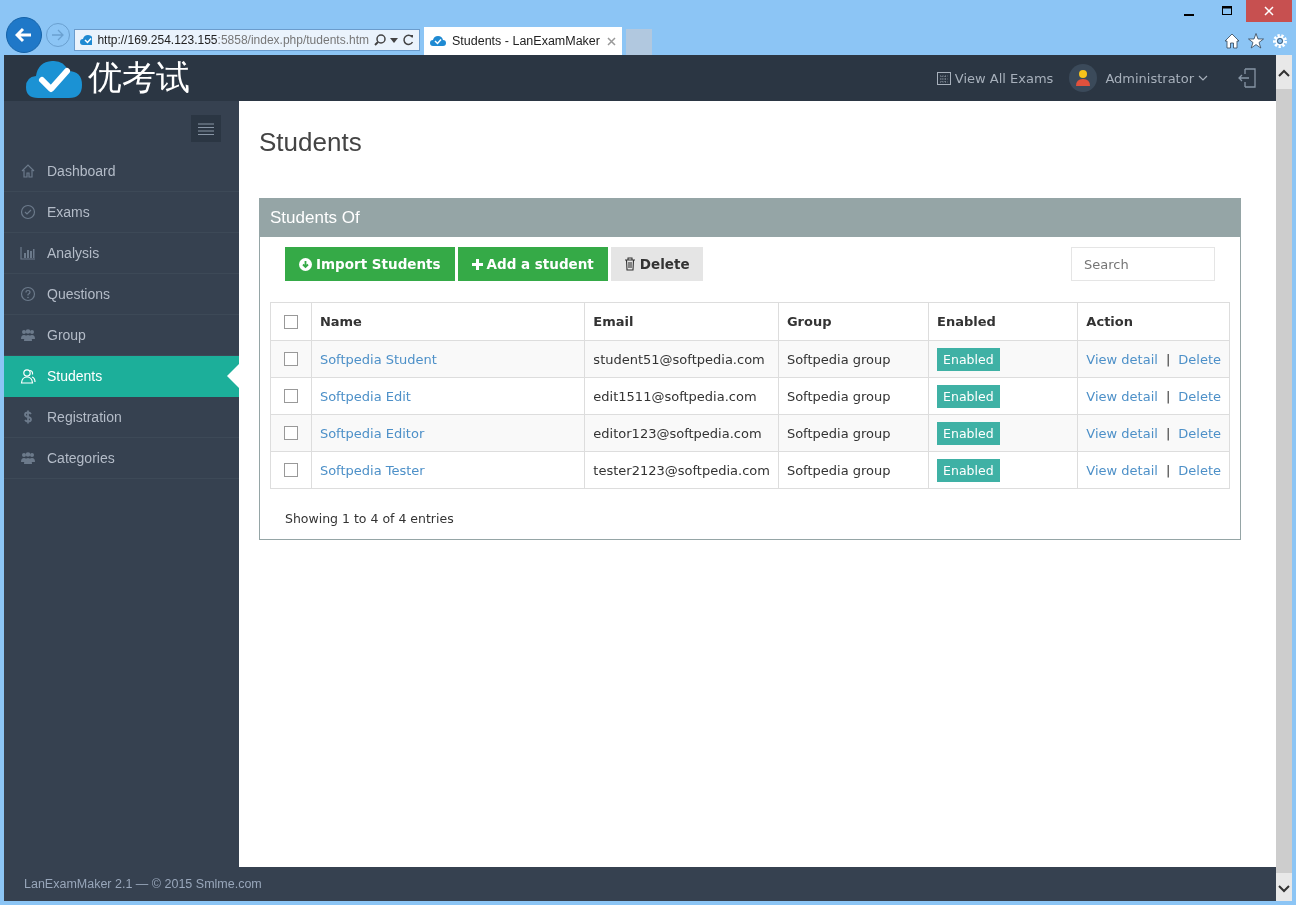 The image size is (1296, 905). I want to click on sidebar-item: Categories, so click(121, 458).